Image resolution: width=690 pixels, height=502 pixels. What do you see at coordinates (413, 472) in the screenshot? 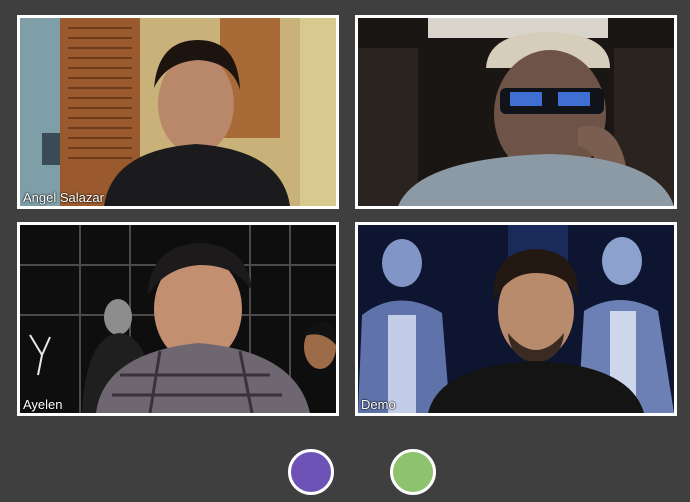
I see `call-control-button-green` at bounding box center [413, 472].